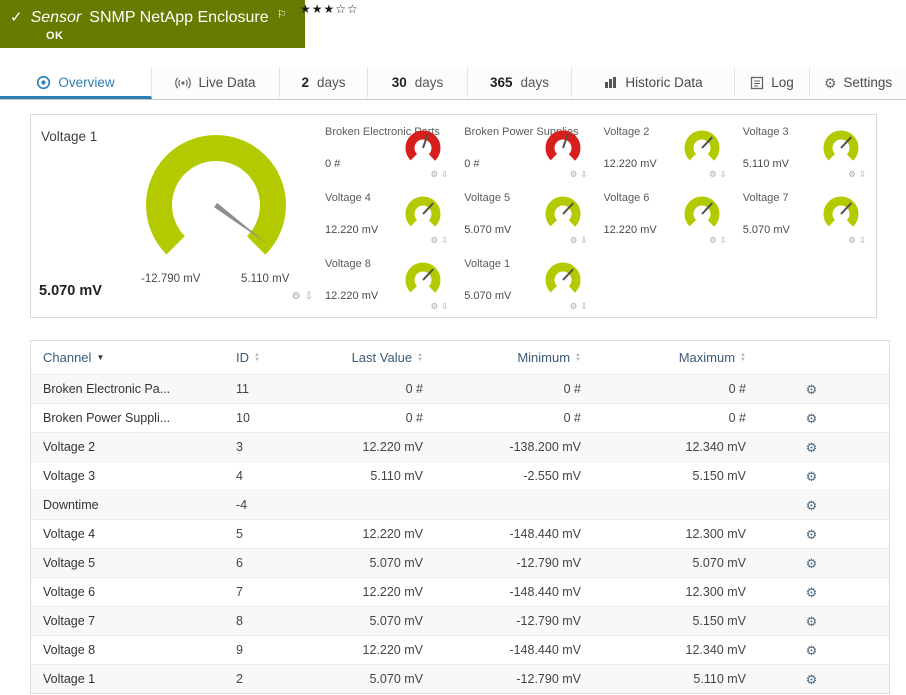 Image resolution: width=906 pixels, height=695 pixels. What do you see at coordinates (719, 621) in the screenshot?
I see `maximum-cell: 5.150 mV` at bounding box center [719, 621].